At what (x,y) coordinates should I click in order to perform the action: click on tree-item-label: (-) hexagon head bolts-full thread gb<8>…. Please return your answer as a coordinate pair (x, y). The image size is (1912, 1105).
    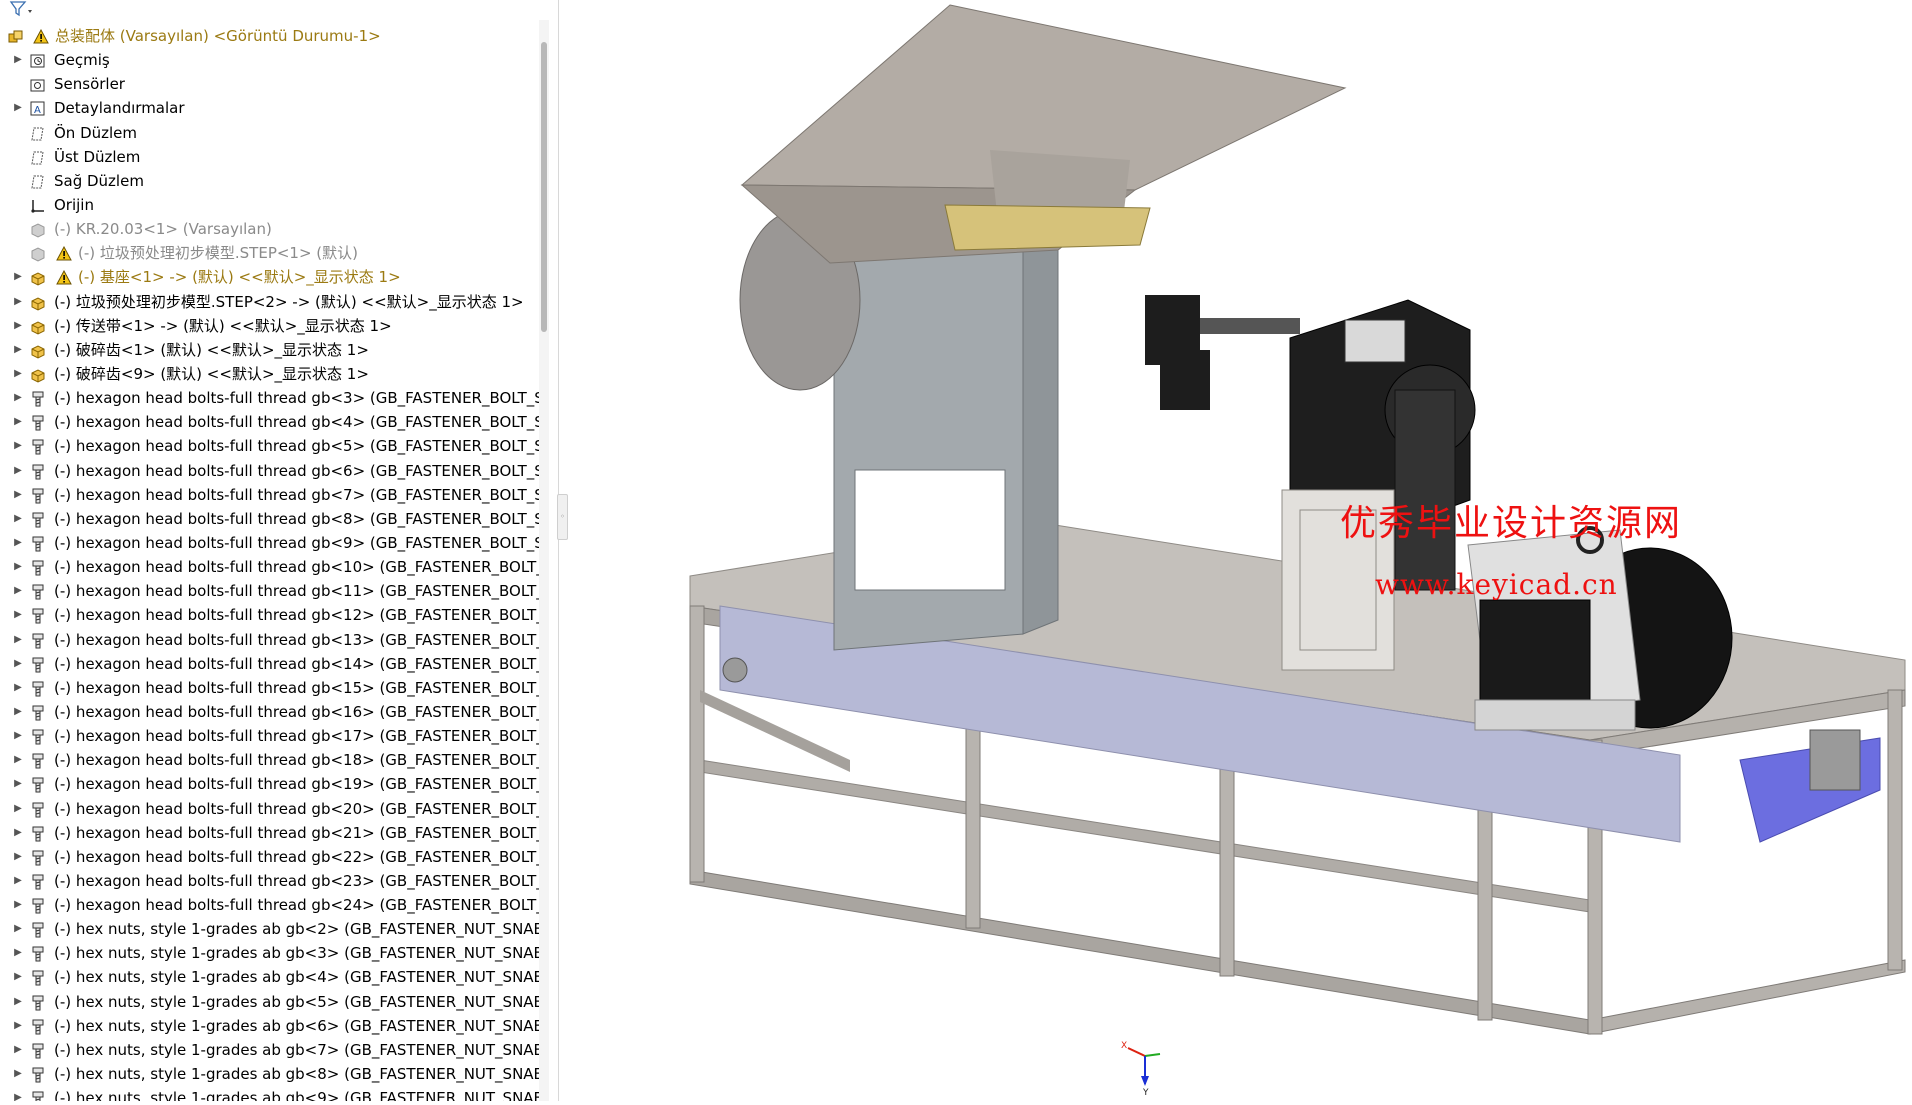
    Looking at the image, I should click on (297, 518).